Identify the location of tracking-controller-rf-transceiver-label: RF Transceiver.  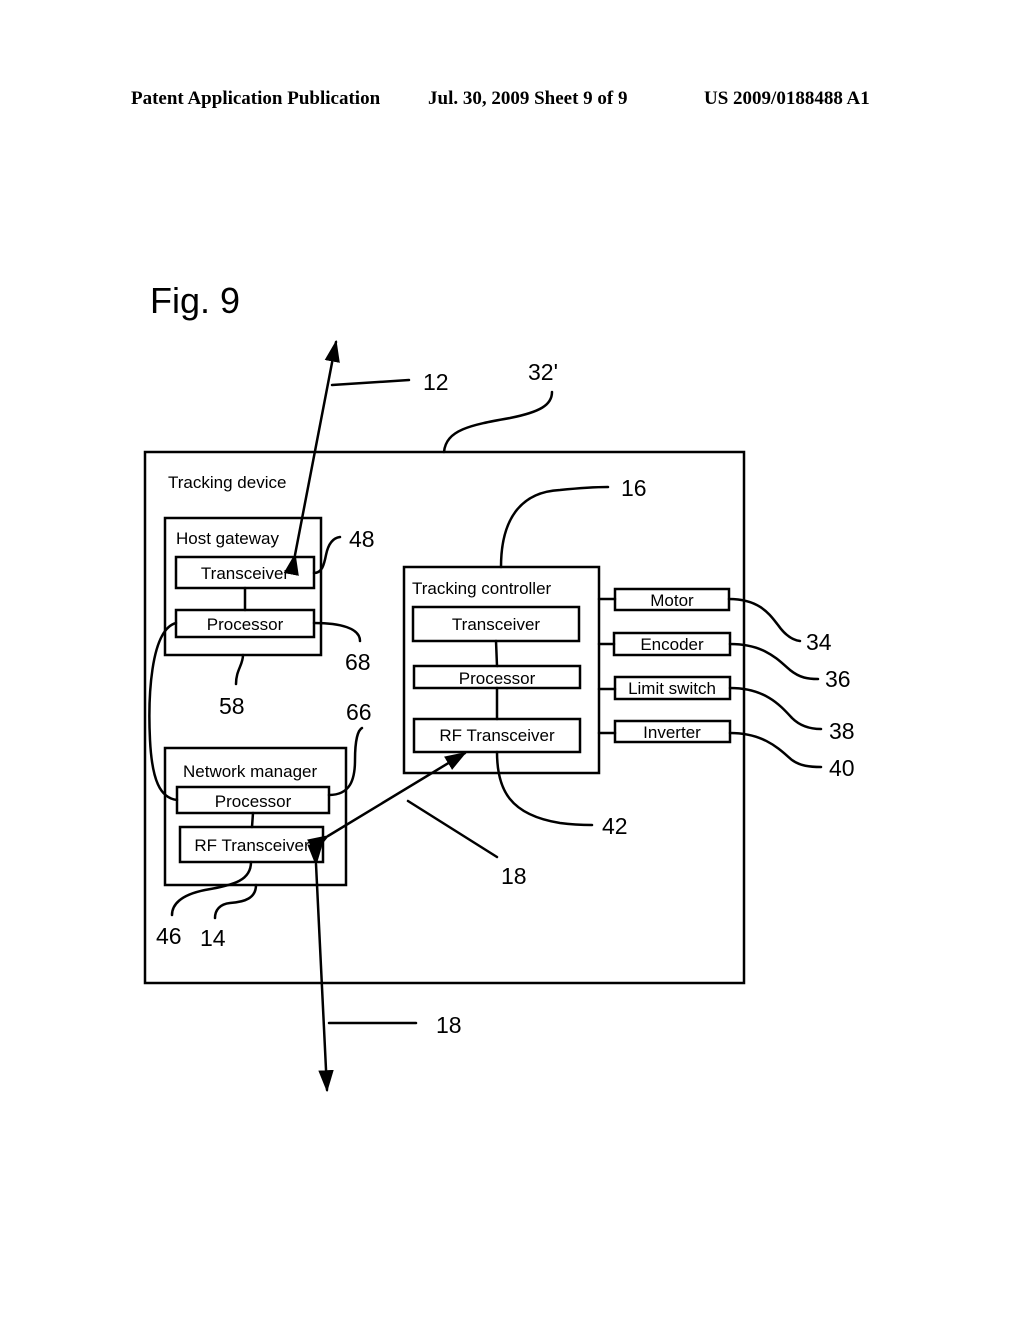
(497, 735).